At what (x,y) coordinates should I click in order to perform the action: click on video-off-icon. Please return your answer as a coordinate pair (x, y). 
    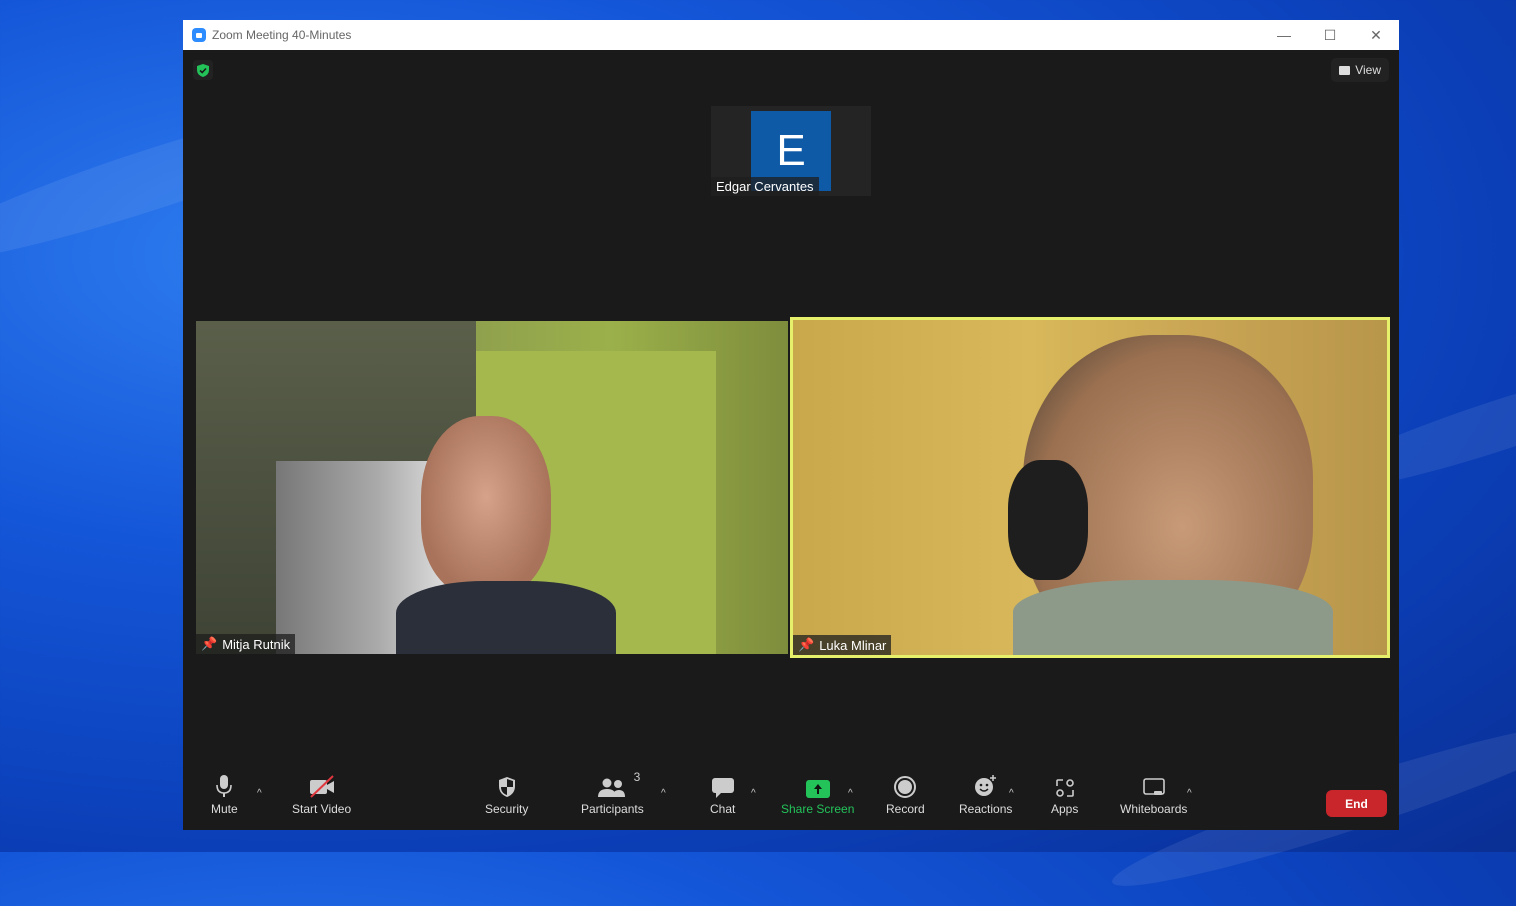
    Looking at the image, I should click on (321, 786).